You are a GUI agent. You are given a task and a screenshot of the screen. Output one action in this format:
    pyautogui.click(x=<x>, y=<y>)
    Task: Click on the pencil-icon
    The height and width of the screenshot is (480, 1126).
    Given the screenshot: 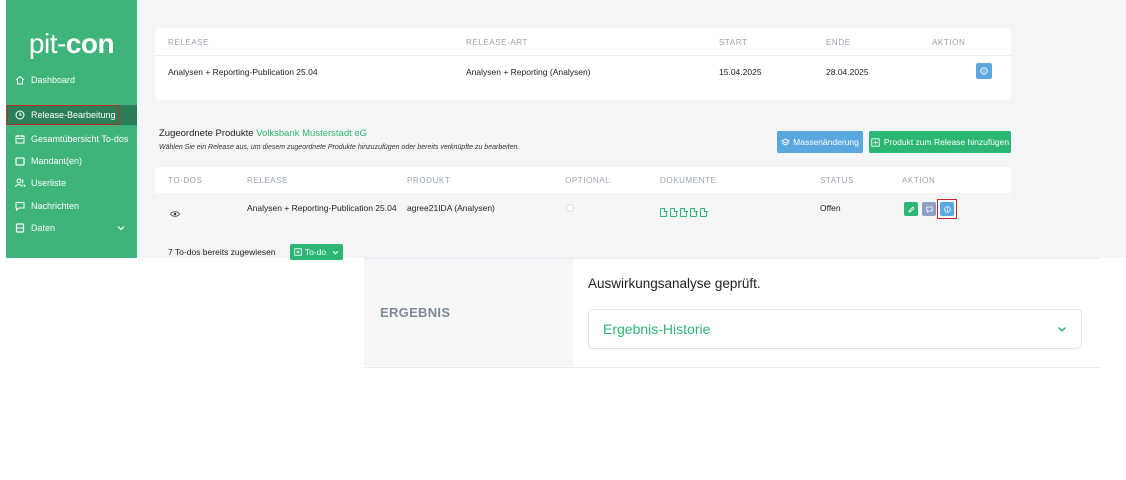 What is the action you would take?
    pyautogui.click(x=911, y=209)
    